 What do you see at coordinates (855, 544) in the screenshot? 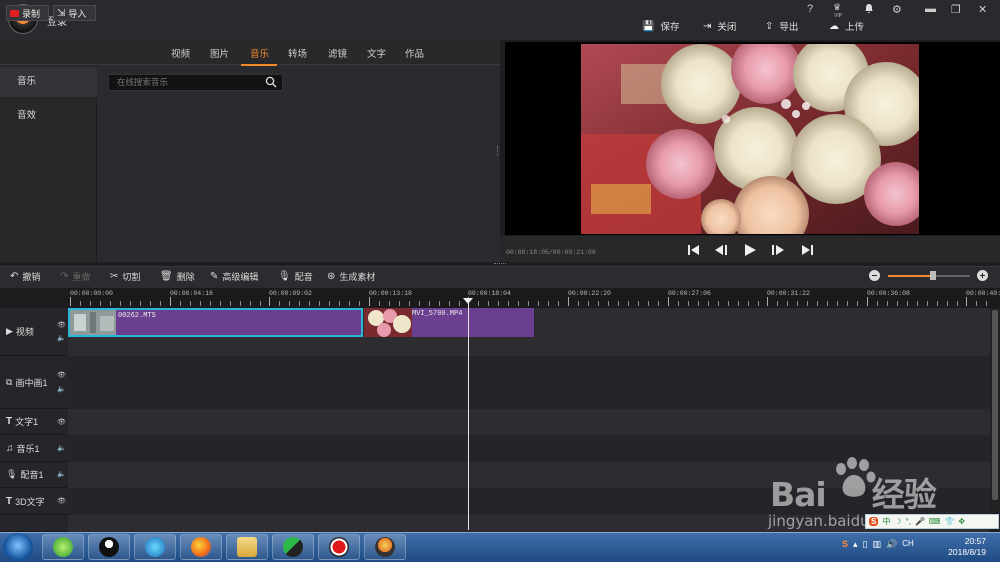
I see `tray-arrow-icon: ▴` at bounding box center [855, 544].